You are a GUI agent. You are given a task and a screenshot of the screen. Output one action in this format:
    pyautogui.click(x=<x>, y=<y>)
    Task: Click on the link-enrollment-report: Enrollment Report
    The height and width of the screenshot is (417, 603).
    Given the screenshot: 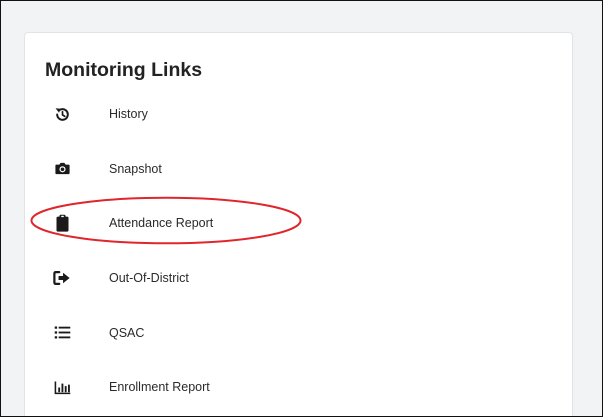 What is the action you would take?
    pyautogui.click(x=298, y=387)
    